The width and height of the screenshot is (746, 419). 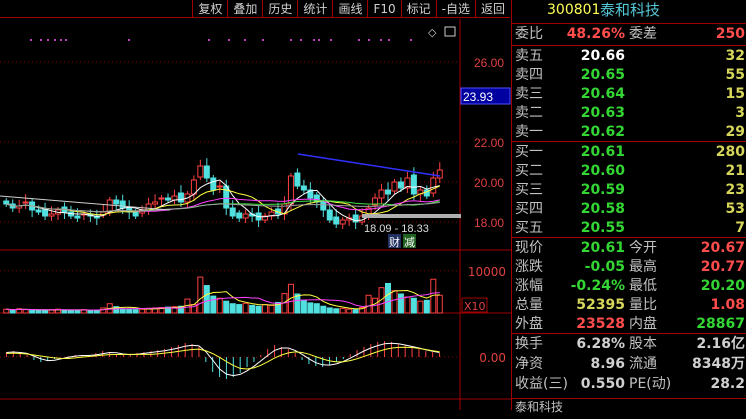 I want to click on buy-row-value: 20.61, so click(x=602, y=152).